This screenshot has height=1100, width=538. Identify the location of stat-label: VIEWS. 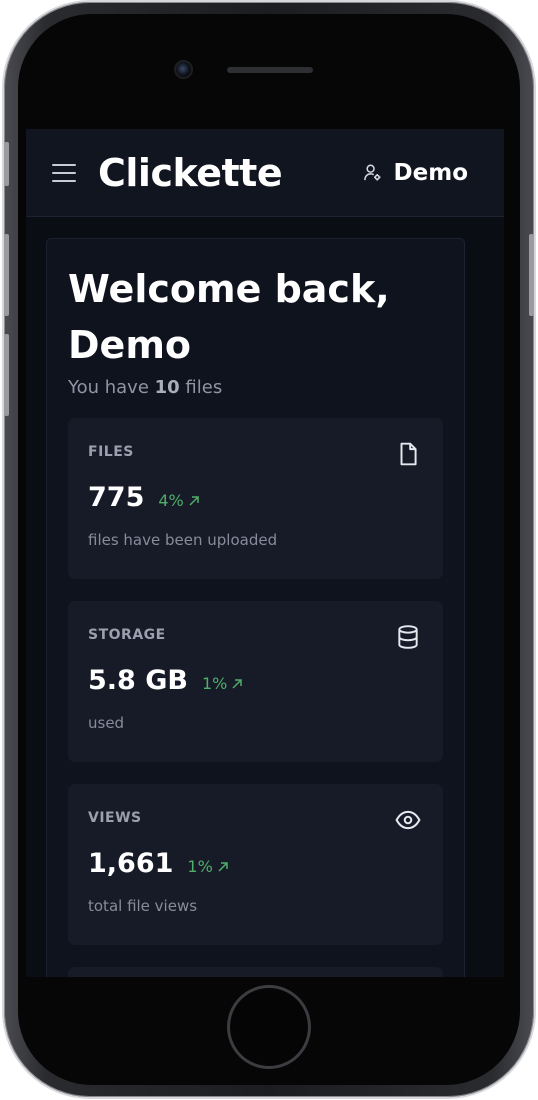
(115, 818).